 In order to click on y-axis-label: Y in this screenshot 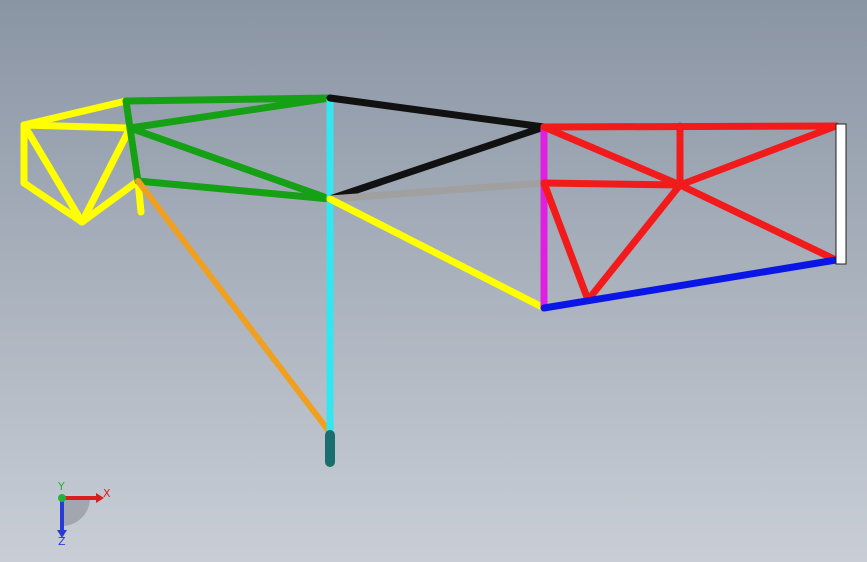, I will do `click(61, 486)`.